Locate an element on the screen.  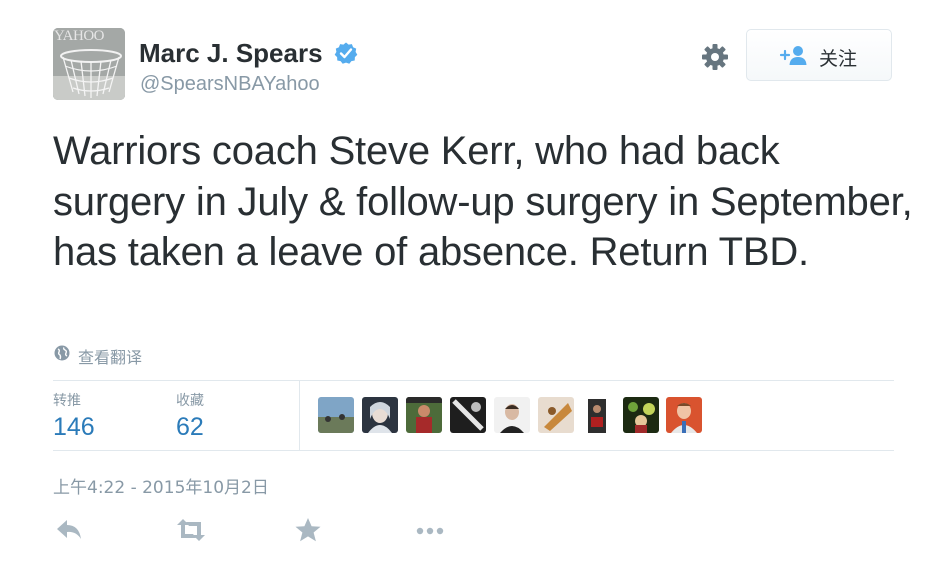
verified-badge-icon is located at coordinates (346, 53).